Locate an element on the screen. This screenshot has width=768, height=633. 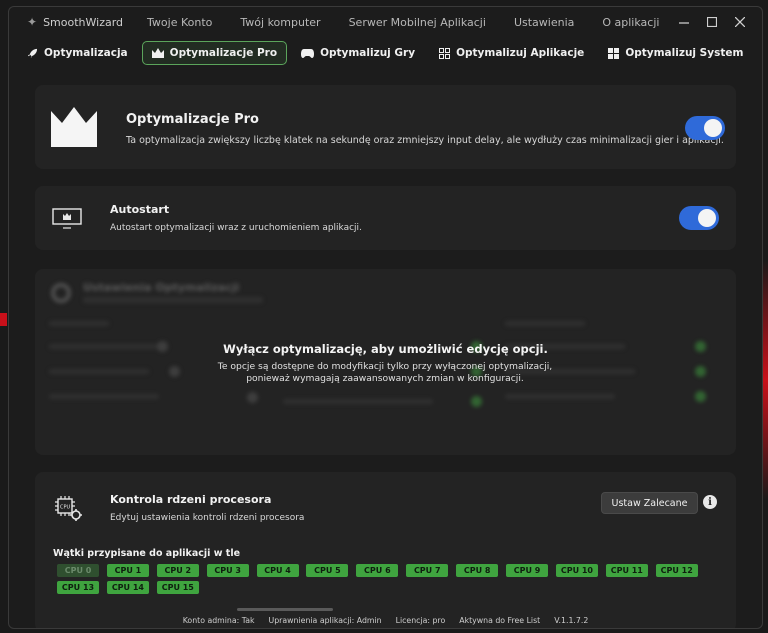
set-recommended-button: Ustaw Zalecane is located at coordinates (649, 503).